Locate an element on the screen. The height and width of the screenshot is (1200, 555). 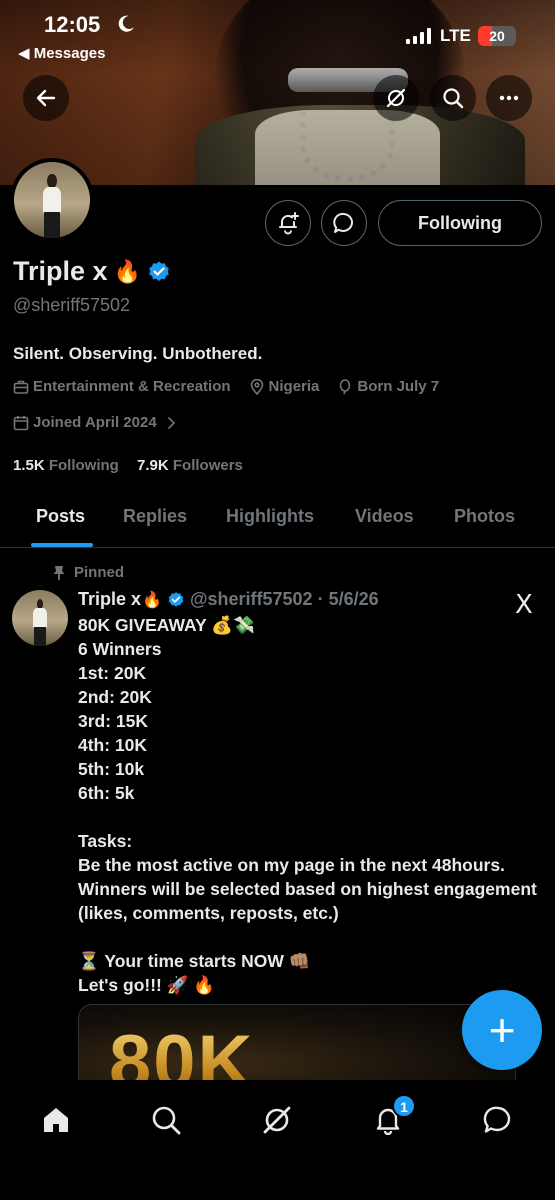
pinned-label: Pinned is located at coordinates (88, 572).